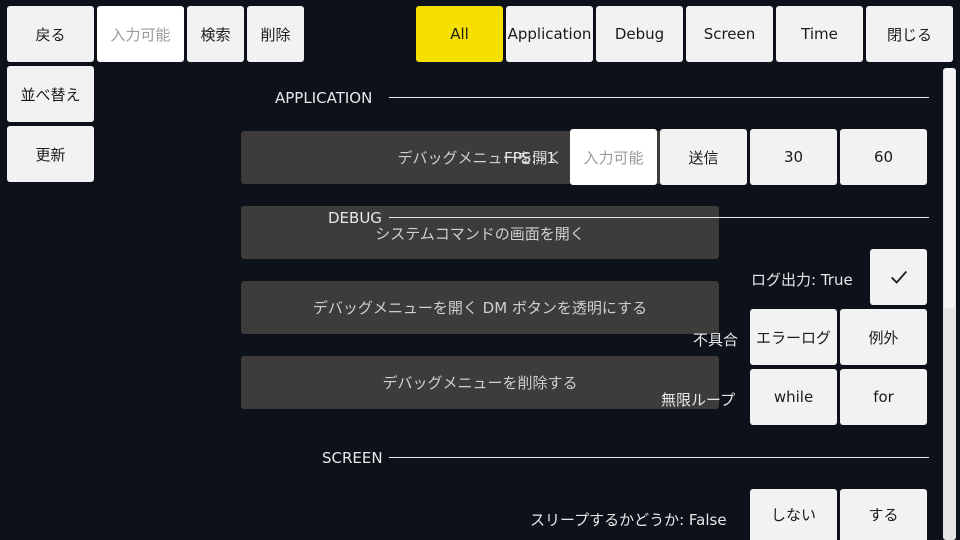 The image size is (960, 540). I want to click on open-system-command-label: システムコマンドの画面を開く, so click(480, 234).